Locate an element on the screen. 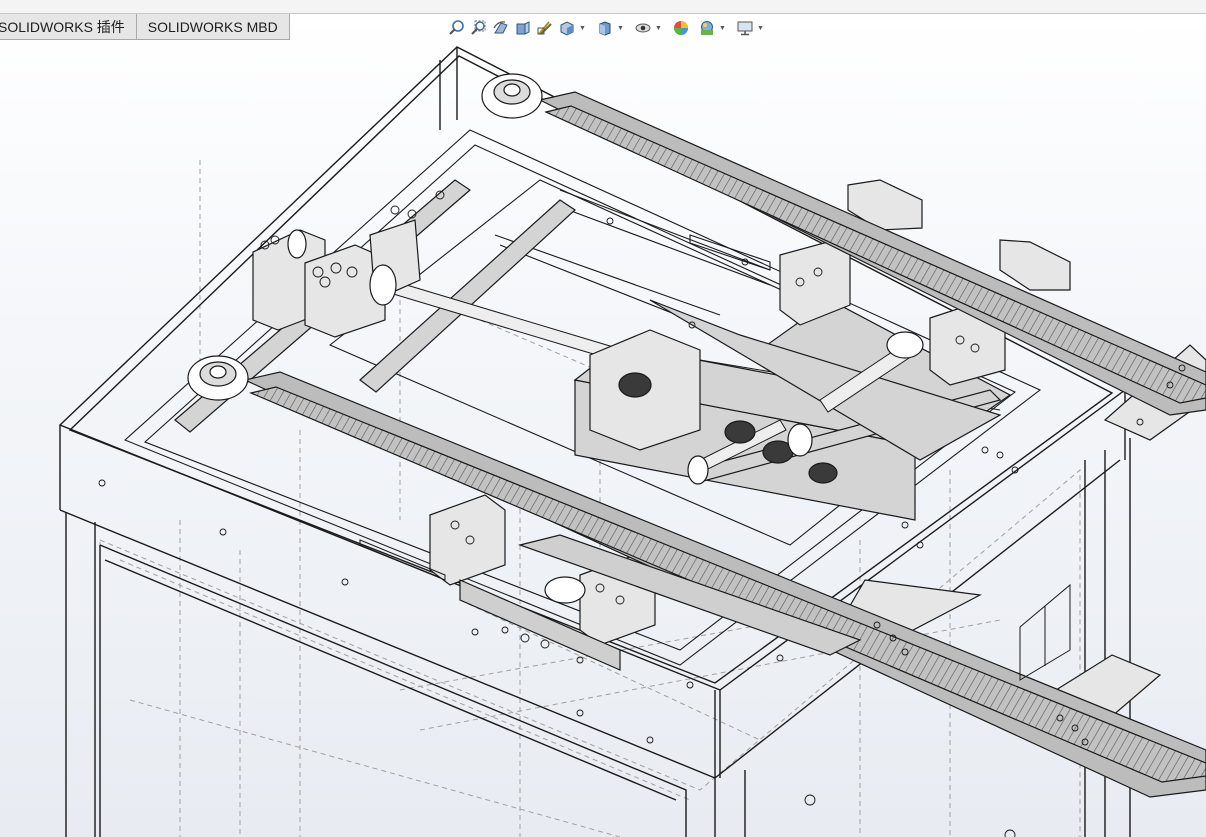 The image size is (1206, 837). previous-view-icon is located at coordinates (501, 28).